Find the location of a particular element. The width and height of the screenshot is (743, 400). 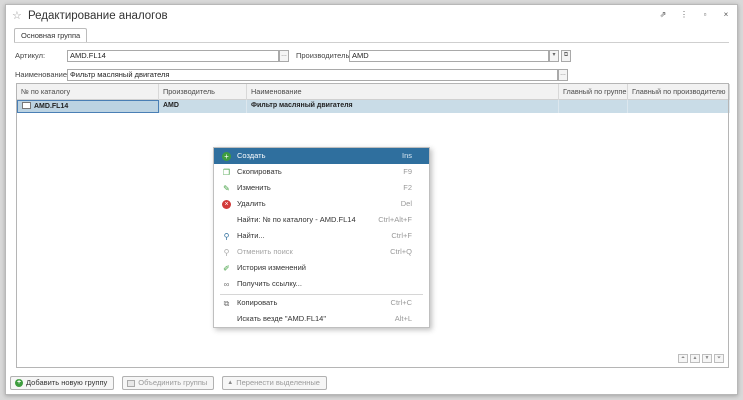

close-icon: × is located at coordinates (726, 14).